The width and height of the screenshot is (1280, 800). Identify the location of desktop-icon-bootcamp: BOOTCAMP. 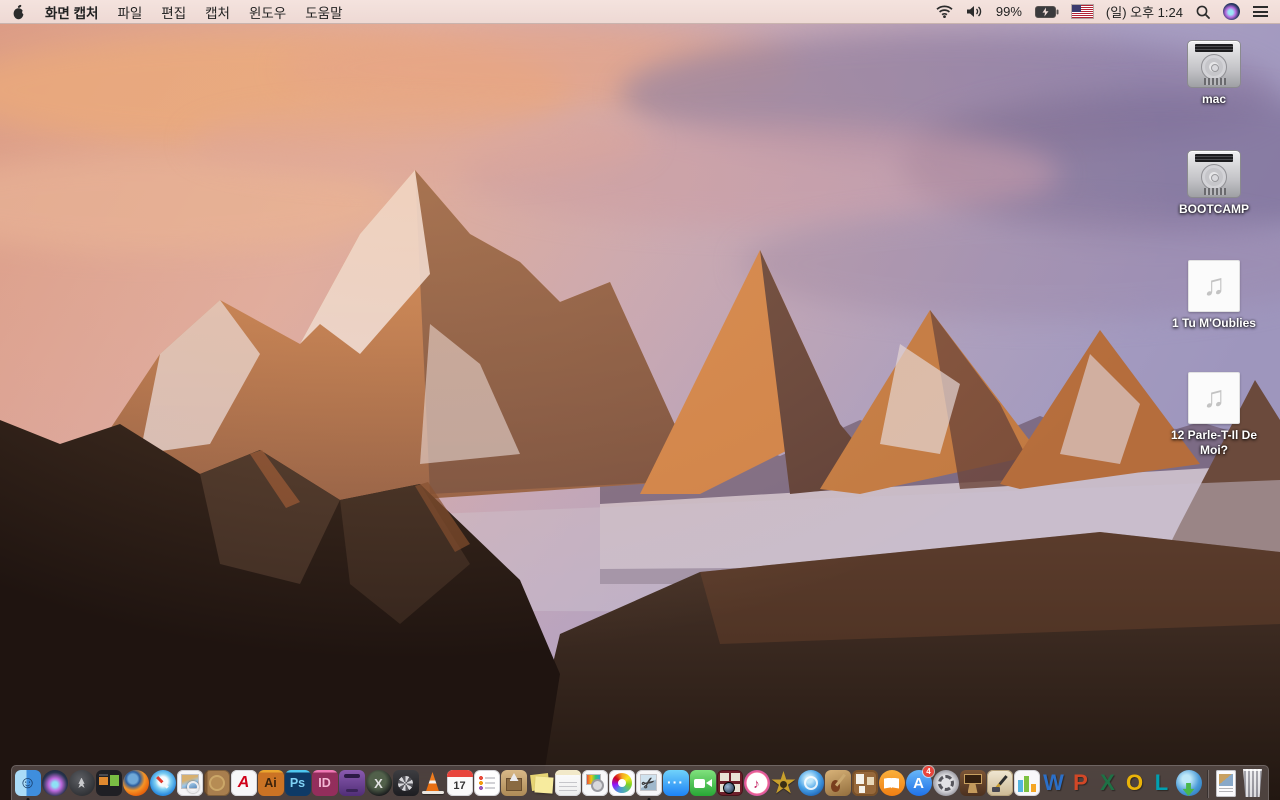
(1214, 183).